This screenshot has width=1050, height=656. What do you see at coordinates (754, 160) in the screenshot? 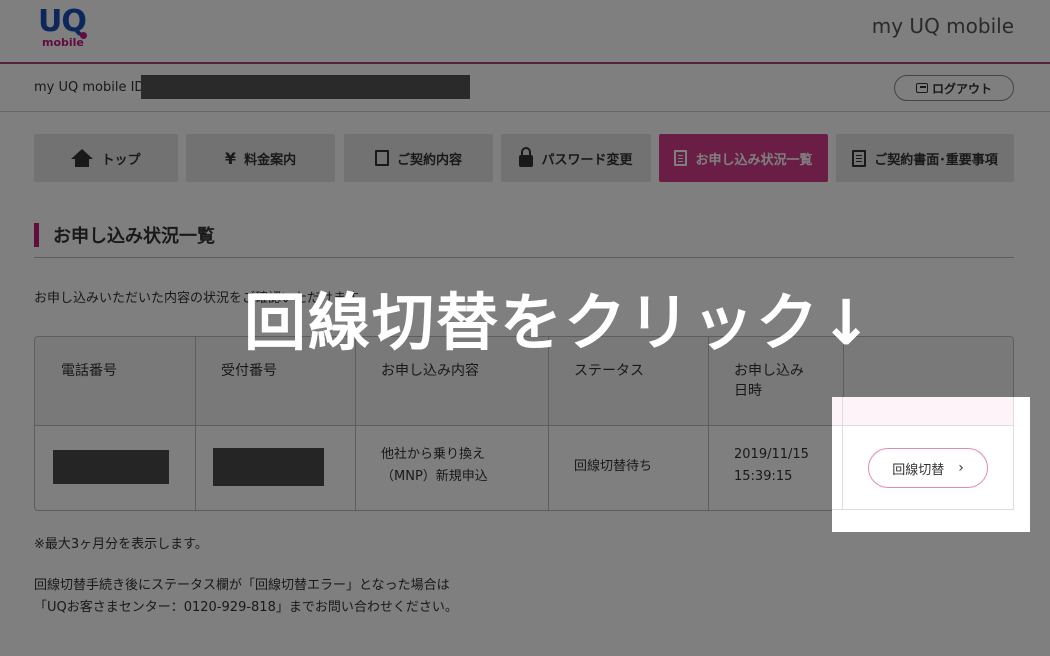
I see `tab-label: お申し込み状況一覧` at bounding box center [754, 160].